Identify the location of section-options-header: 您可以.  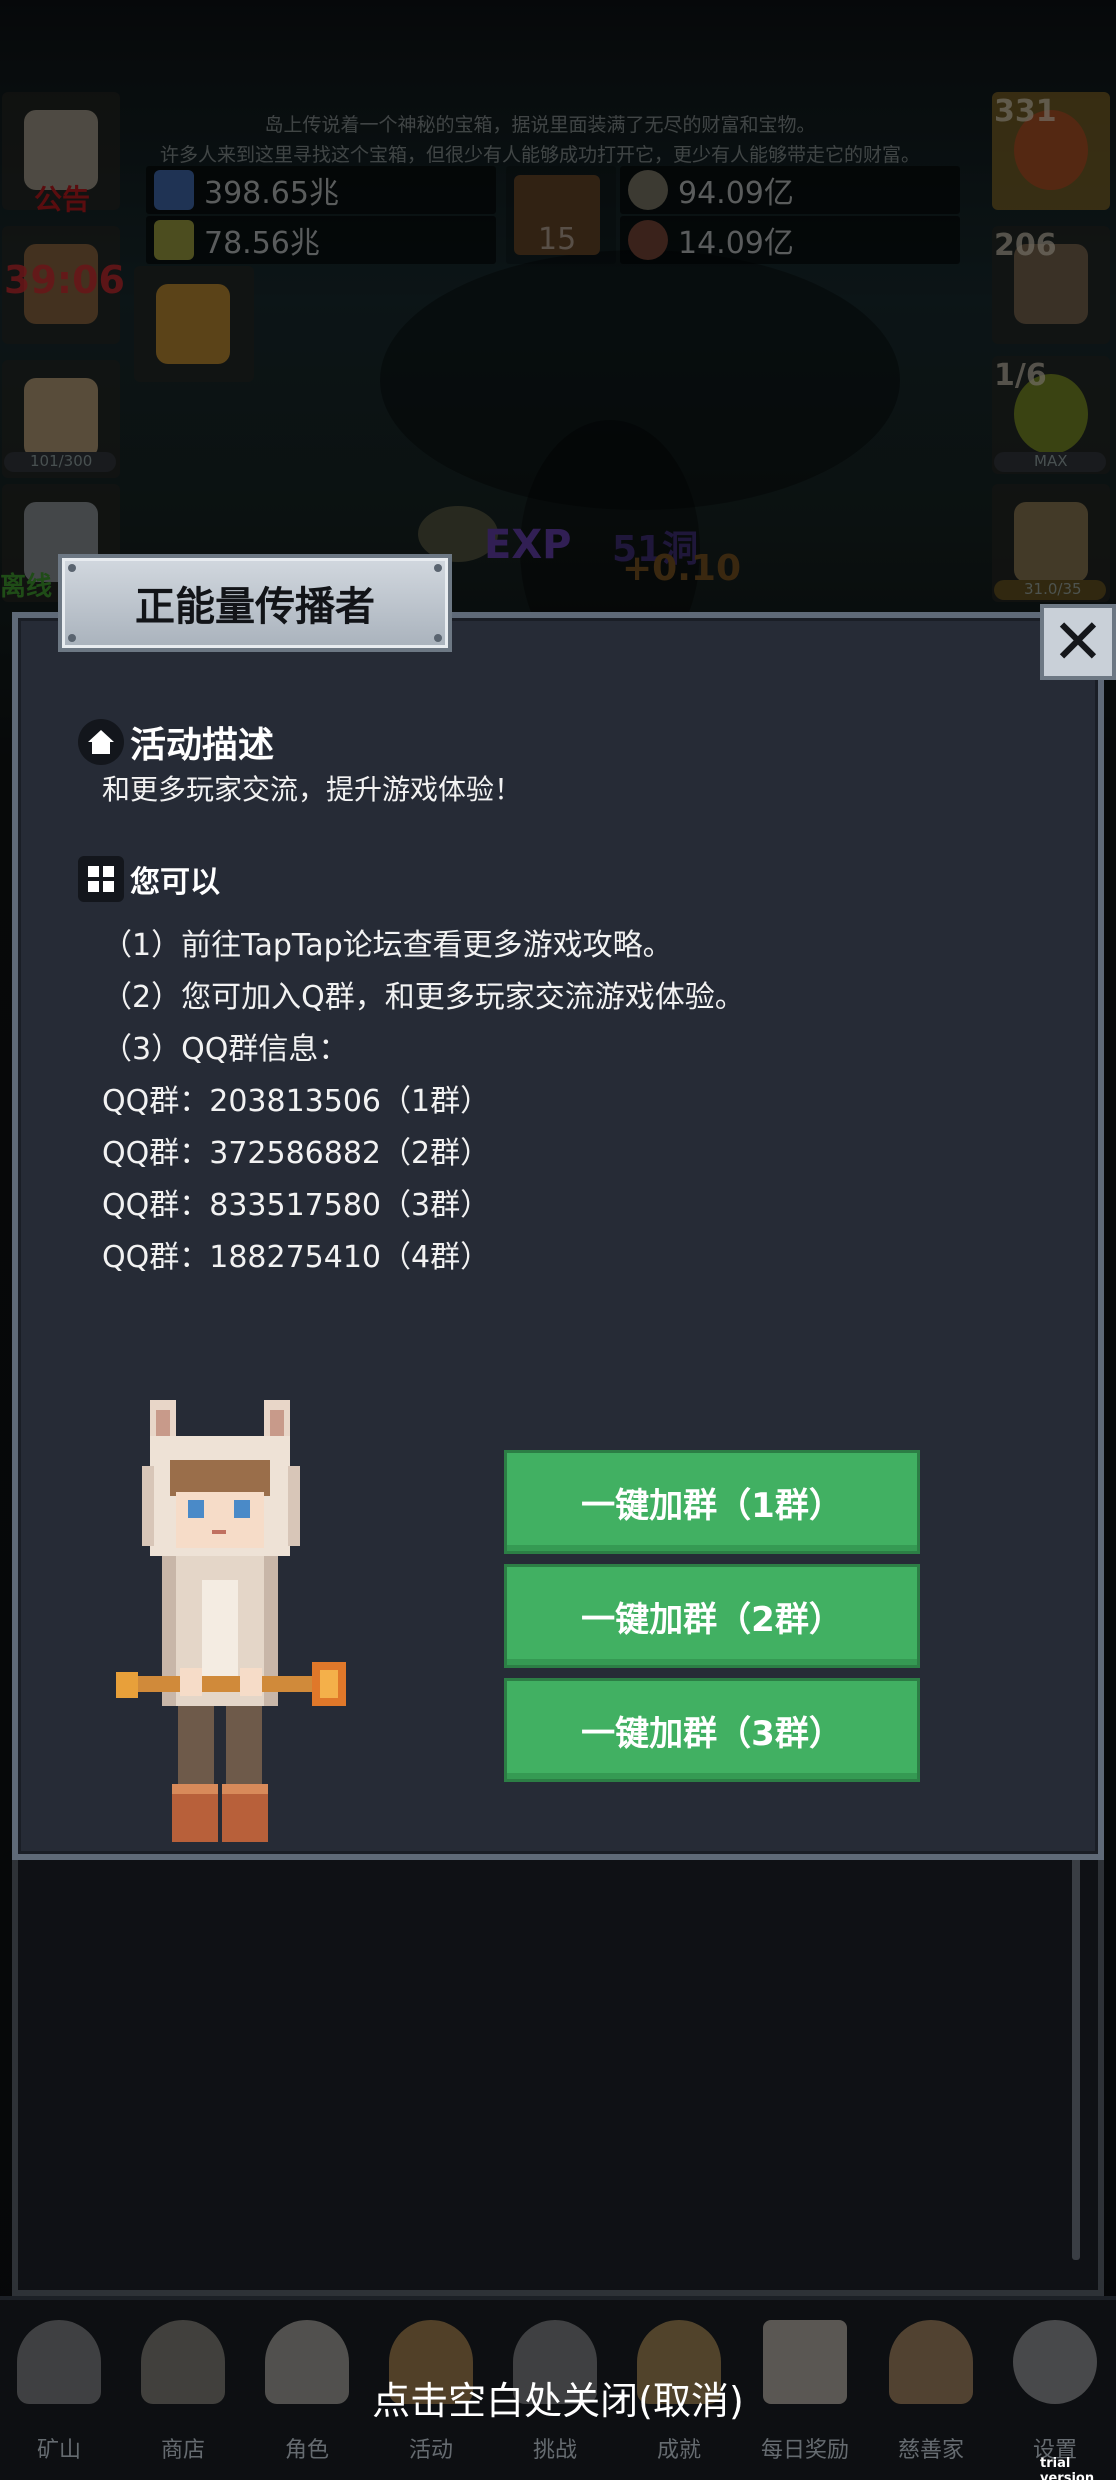
(149, 879).